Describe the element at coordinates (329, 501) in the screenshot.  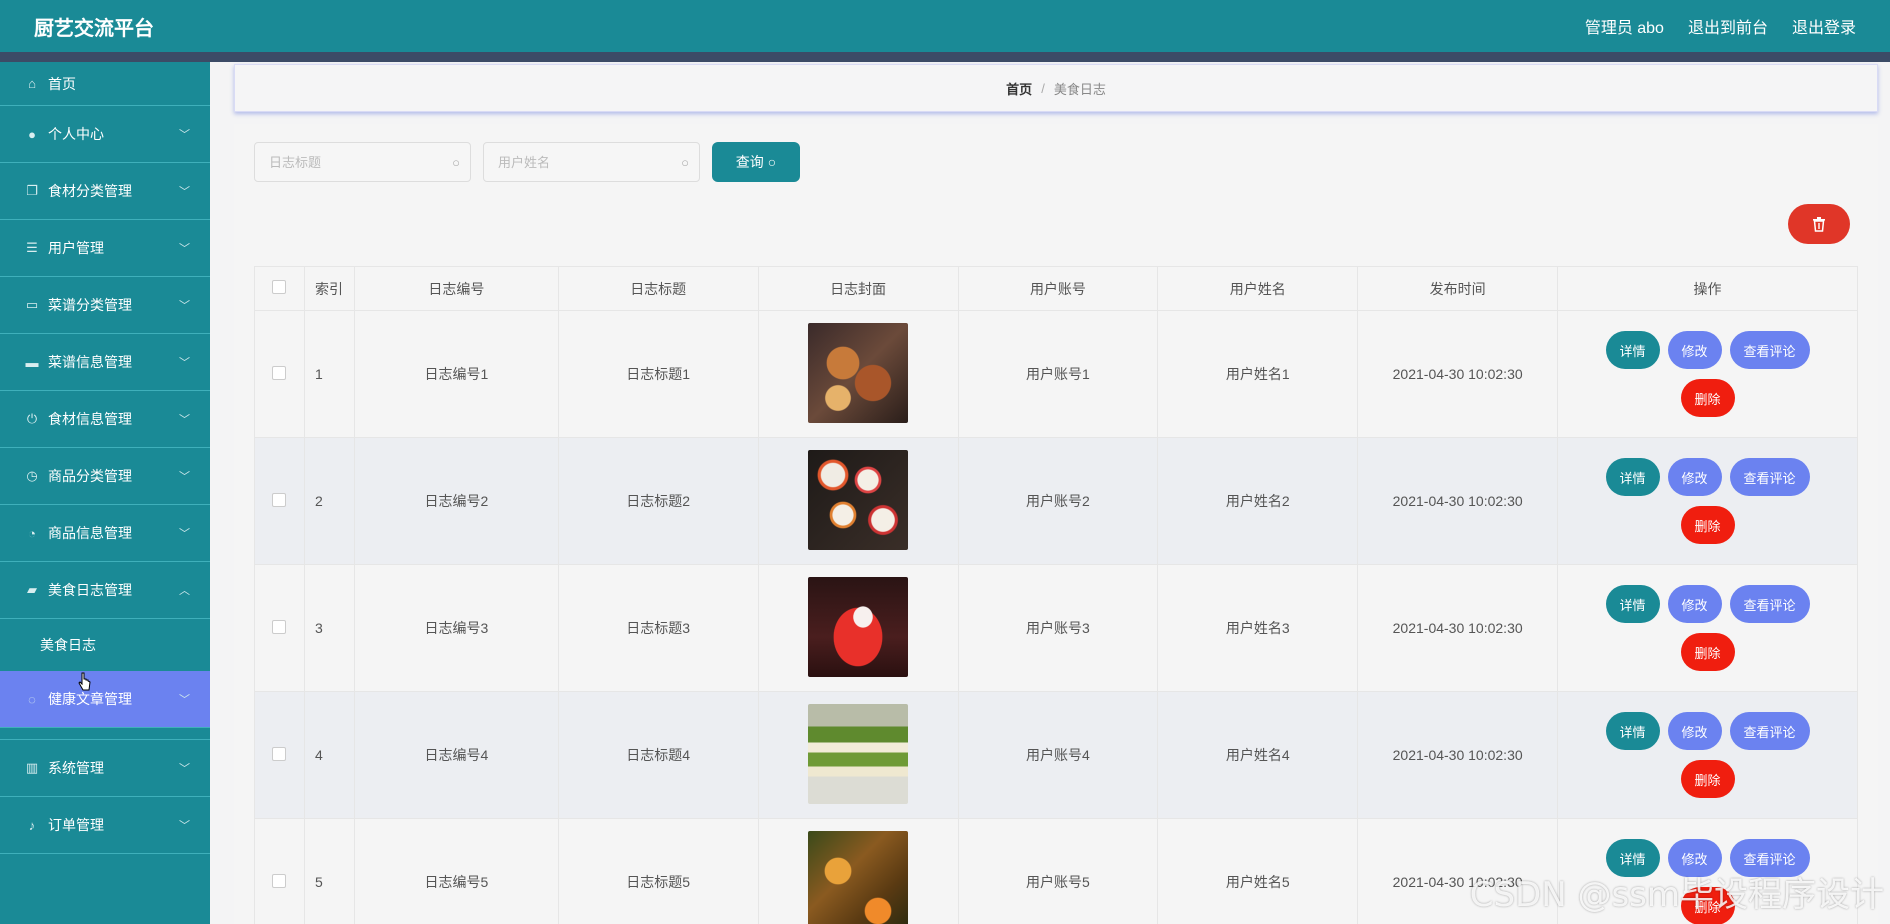
I see `row-index: 2` at that location.